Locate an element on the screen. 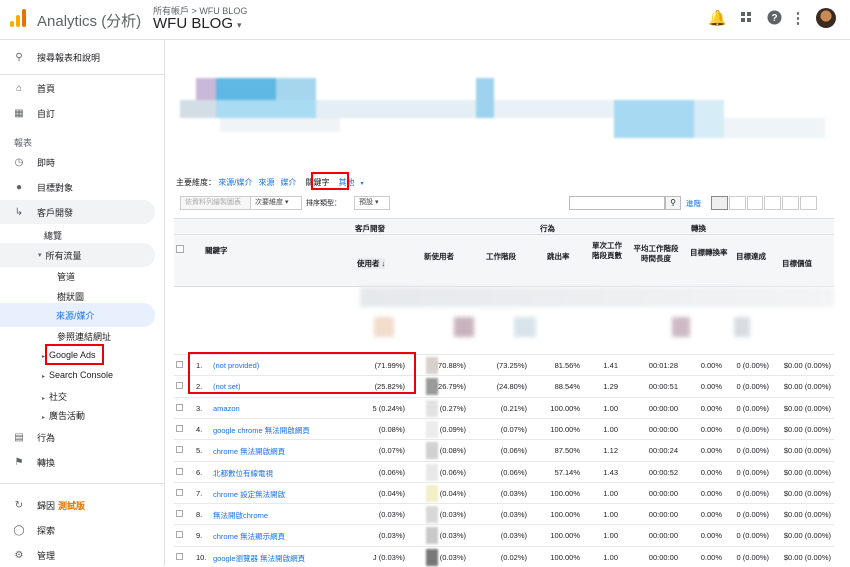 This screenshot has width=850, height=567. sidebar-item-overview: 總覽 is located at coordinates (53, 235).